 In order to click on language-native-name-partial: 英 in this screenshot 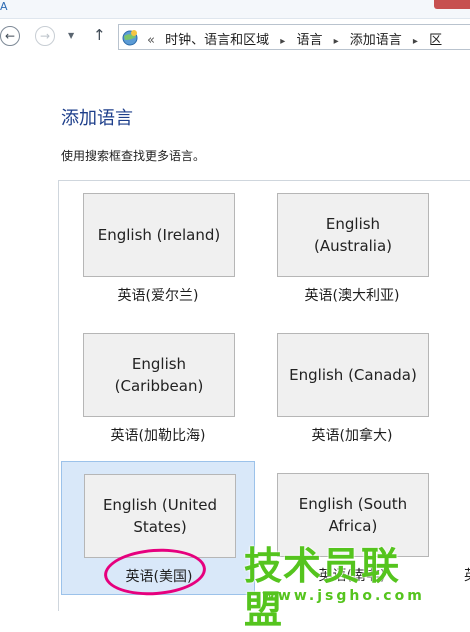, I will do `click(467, 575)`.